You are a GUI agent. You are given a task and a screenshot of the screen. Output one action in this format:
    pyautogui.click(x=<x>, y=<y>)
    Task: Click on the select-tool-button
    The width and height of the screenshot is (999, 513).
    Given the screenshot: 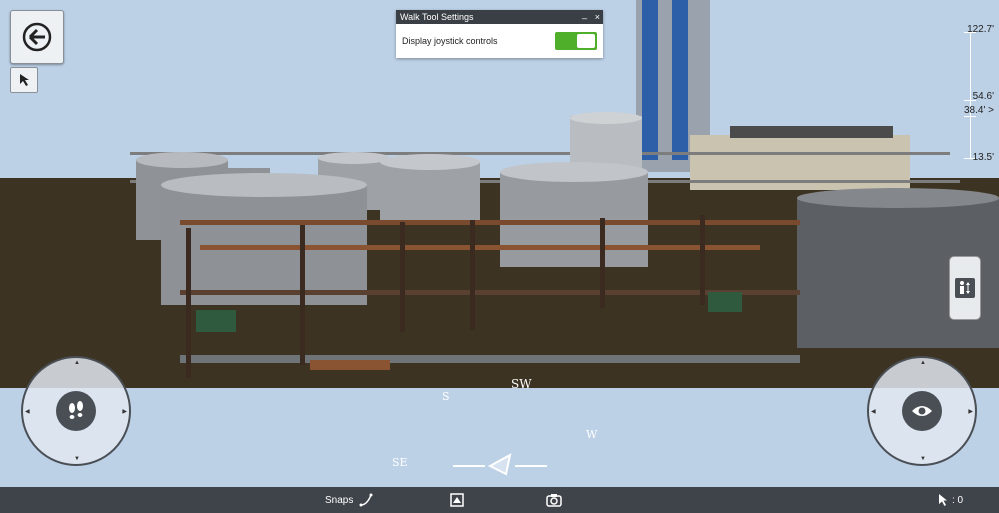 What is the action you would take?
    pyautogui.click(x=24, y=80)
    